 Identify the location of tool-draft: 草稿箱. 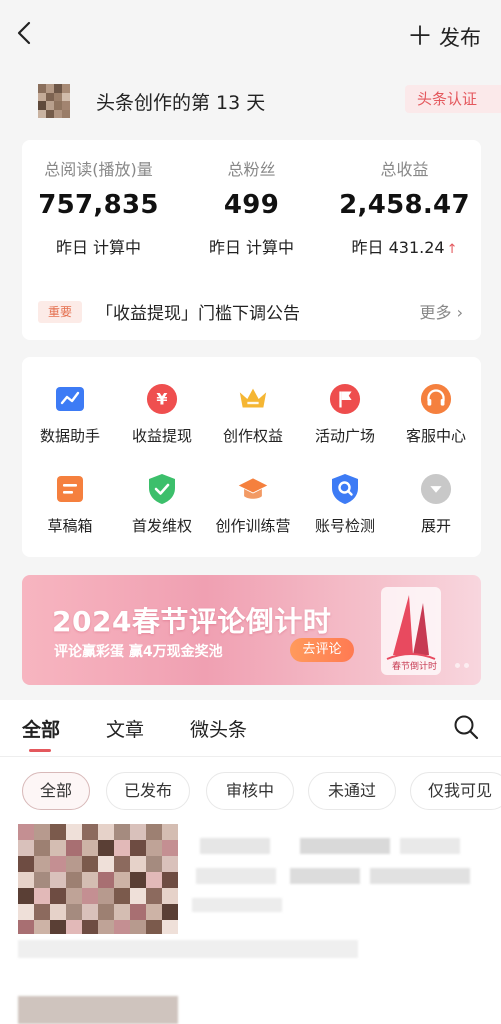
(70, 504).